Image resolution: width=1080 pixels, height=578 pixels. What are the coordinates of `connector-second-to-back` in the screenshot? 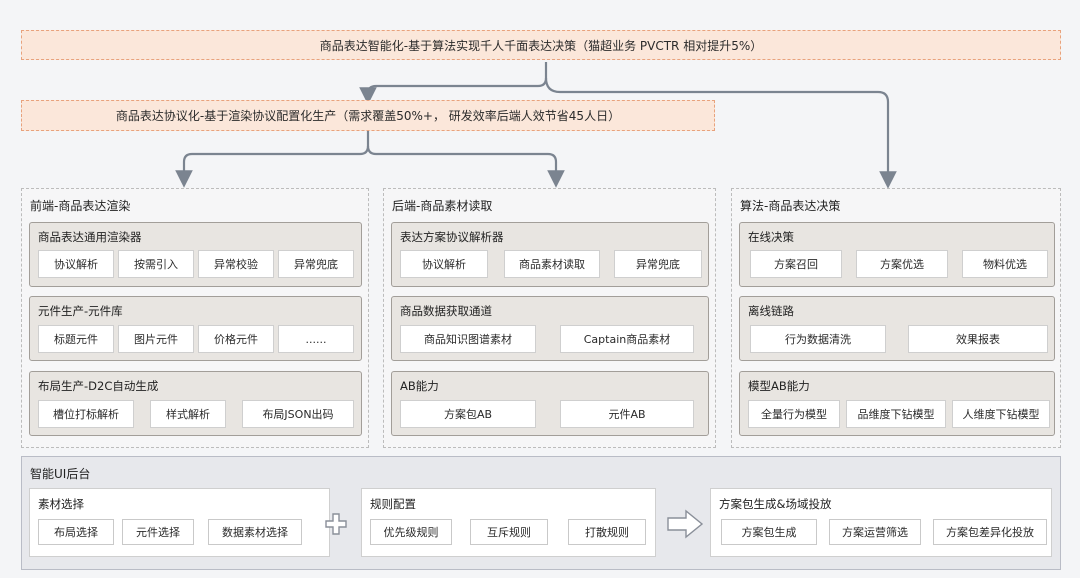 It's located at (465, 166).